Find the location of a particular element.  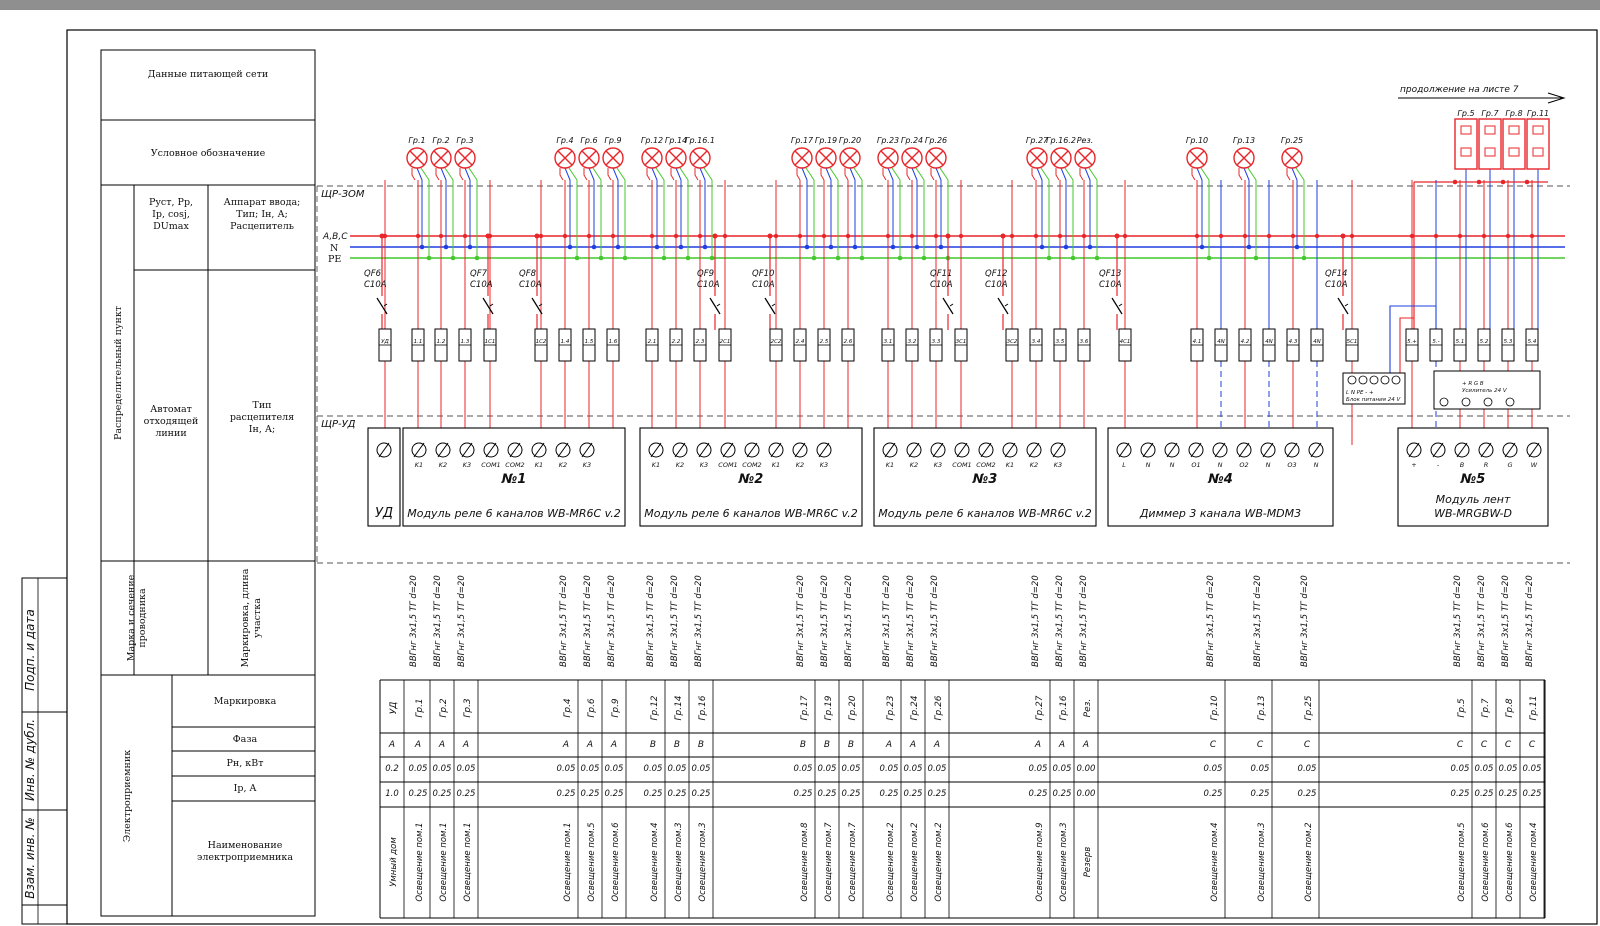

header-outgoing-1: Автомат is located at coordinates (171, 409).